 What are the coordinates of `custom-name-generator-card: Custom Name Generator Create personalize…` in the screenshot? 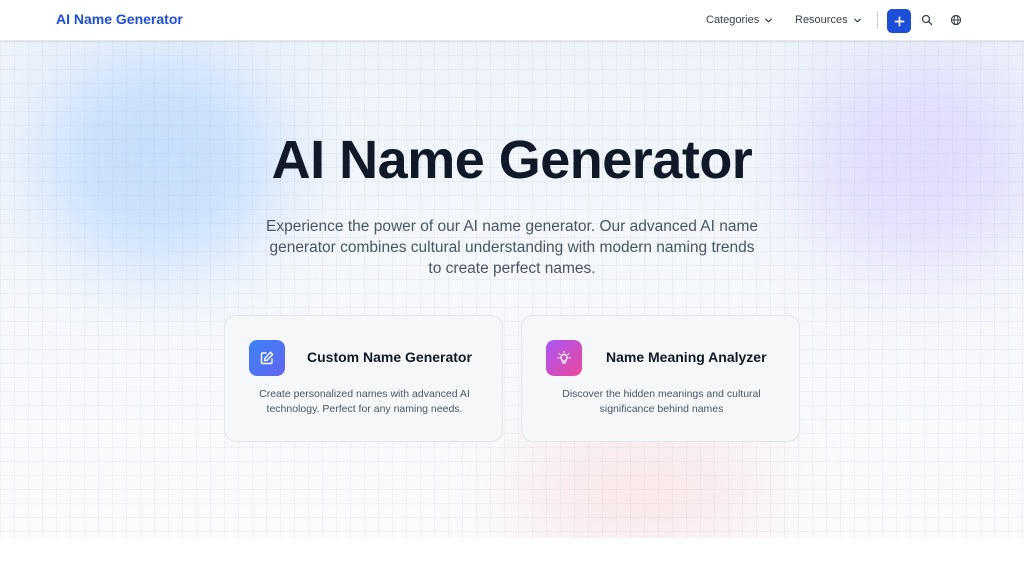 It's located at (363, 378).